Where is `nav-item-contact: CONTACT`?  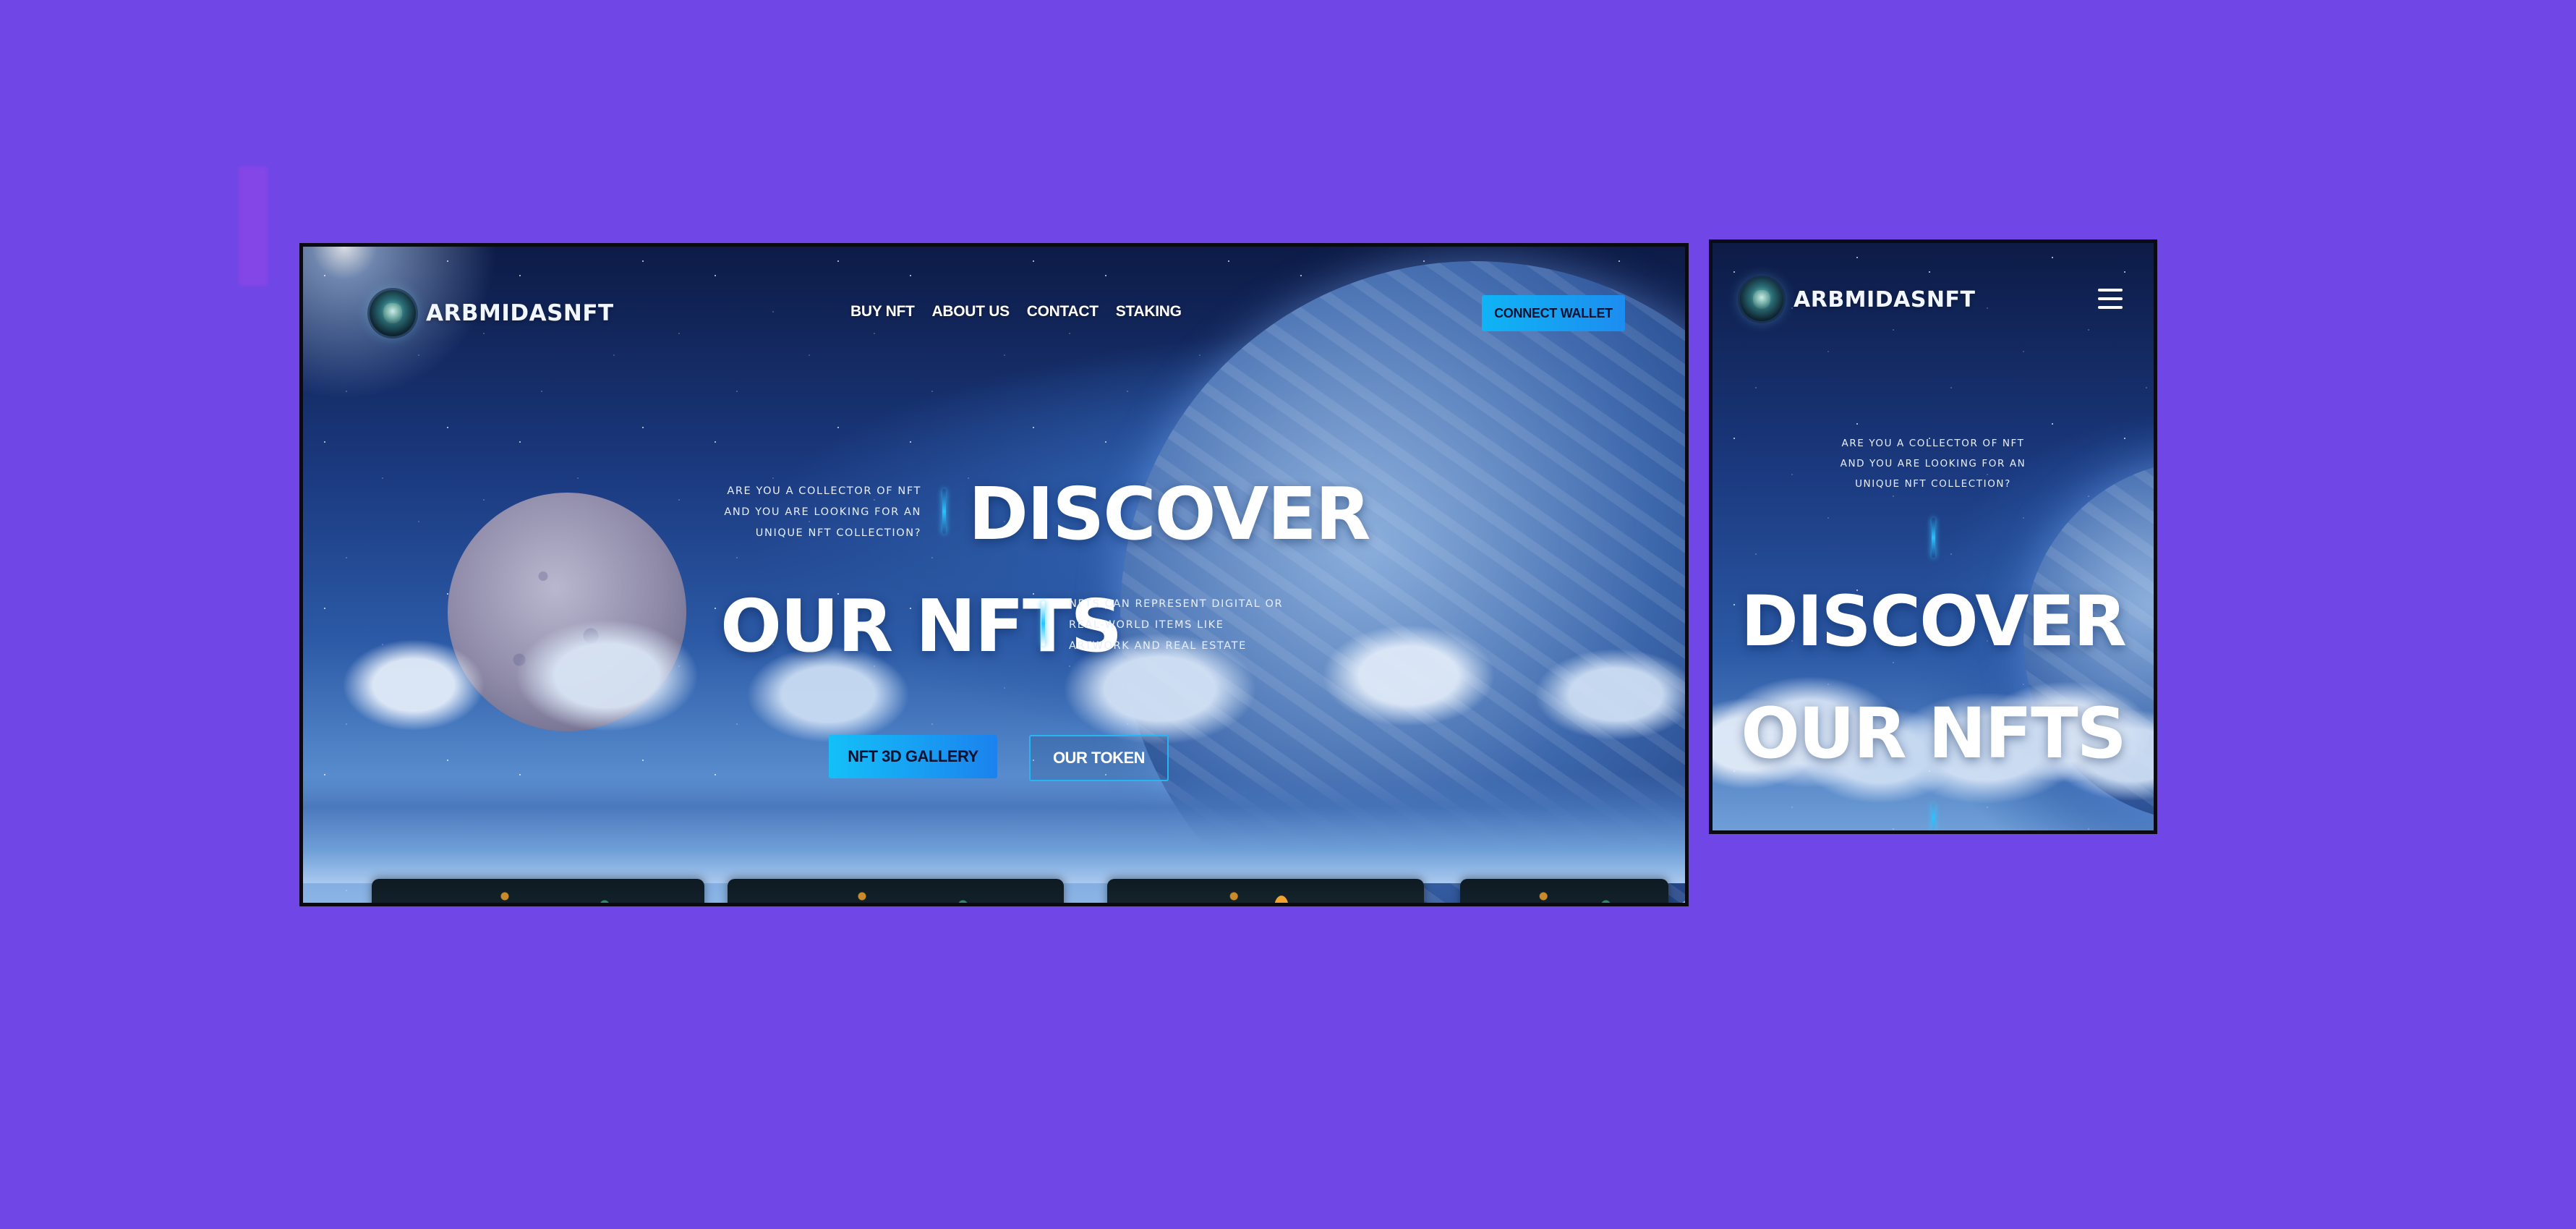 nav-item-contact: CONTACT is located at coordinates (1063, 311).